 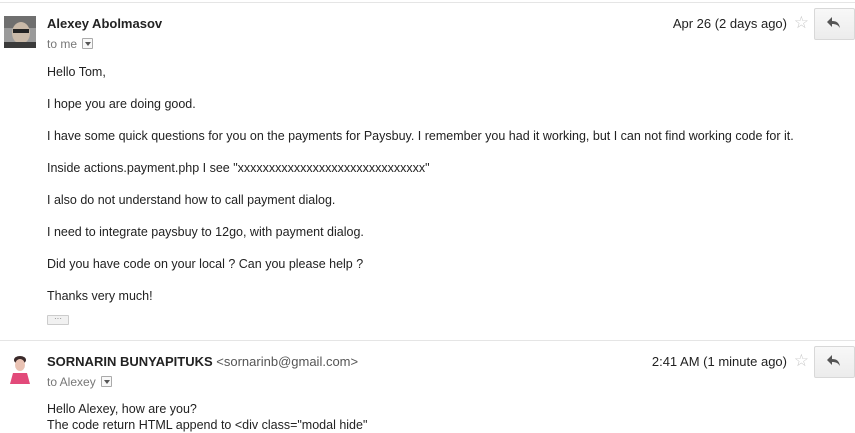 I want to click on show-trimmed-content-button: ···, so click(x=58, y=320).